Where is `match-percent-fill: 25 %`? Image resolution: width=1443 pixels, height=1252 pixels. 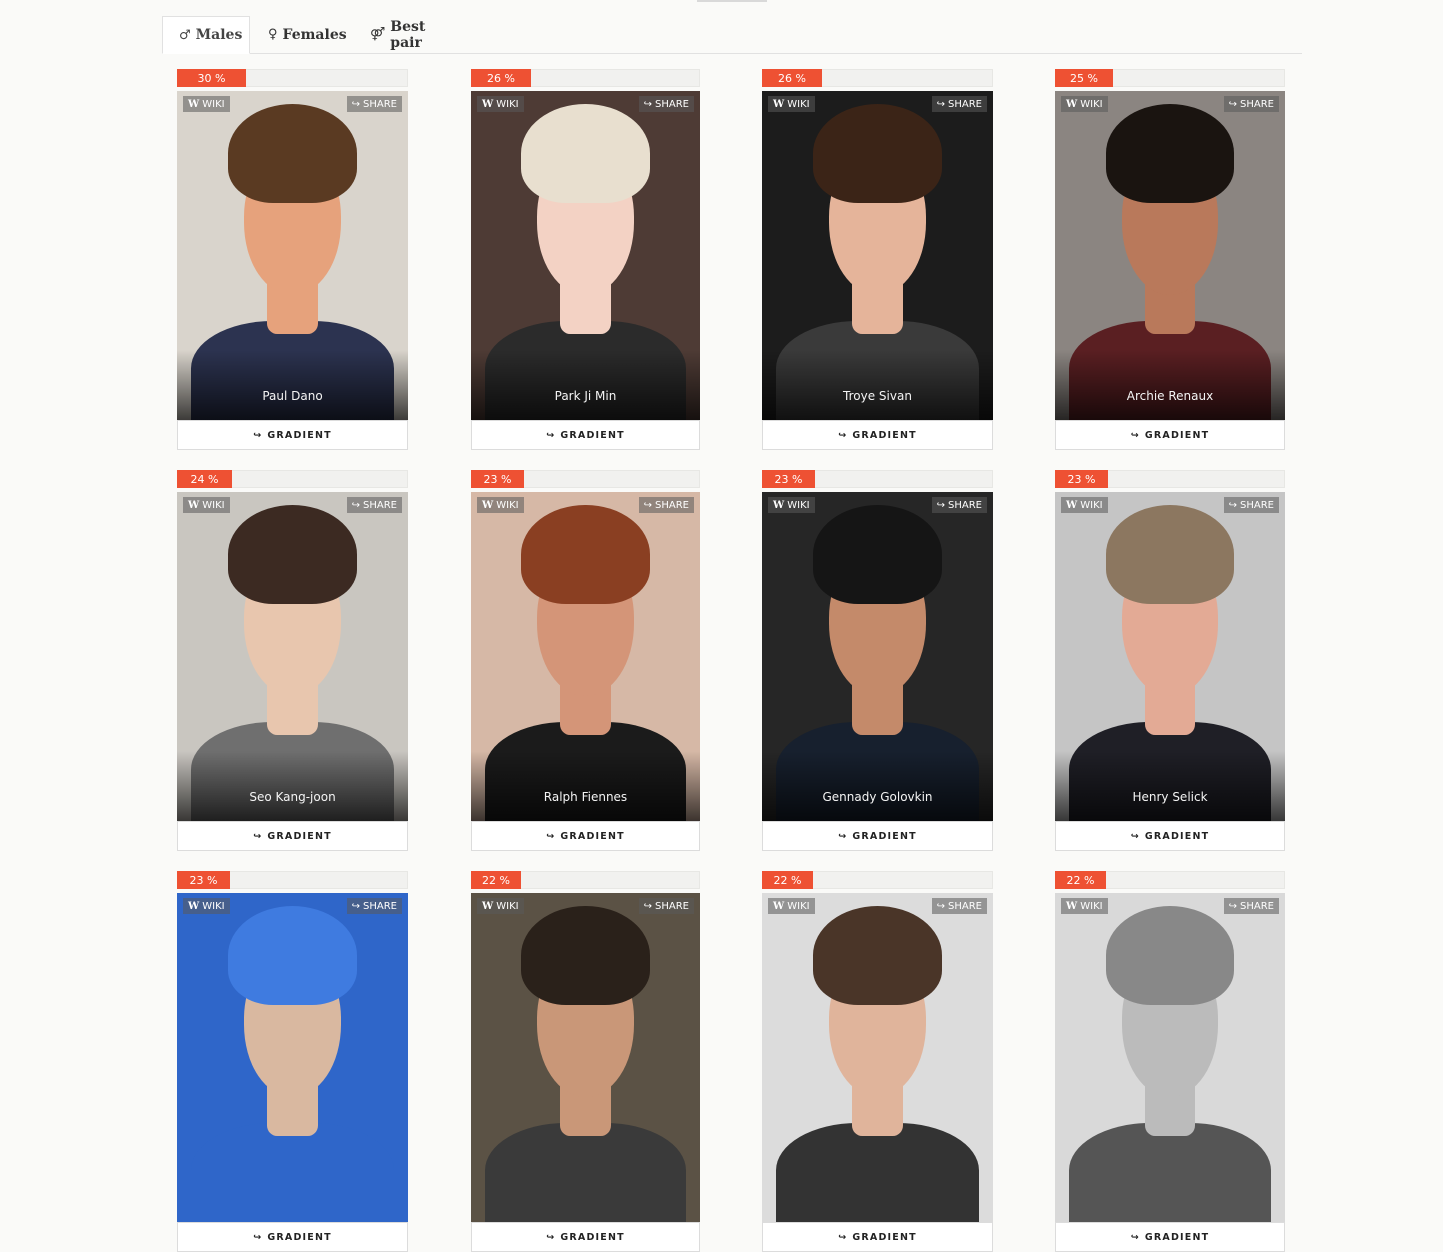 match-percent-fill: 25 % is located at coordinates (1084, 78).